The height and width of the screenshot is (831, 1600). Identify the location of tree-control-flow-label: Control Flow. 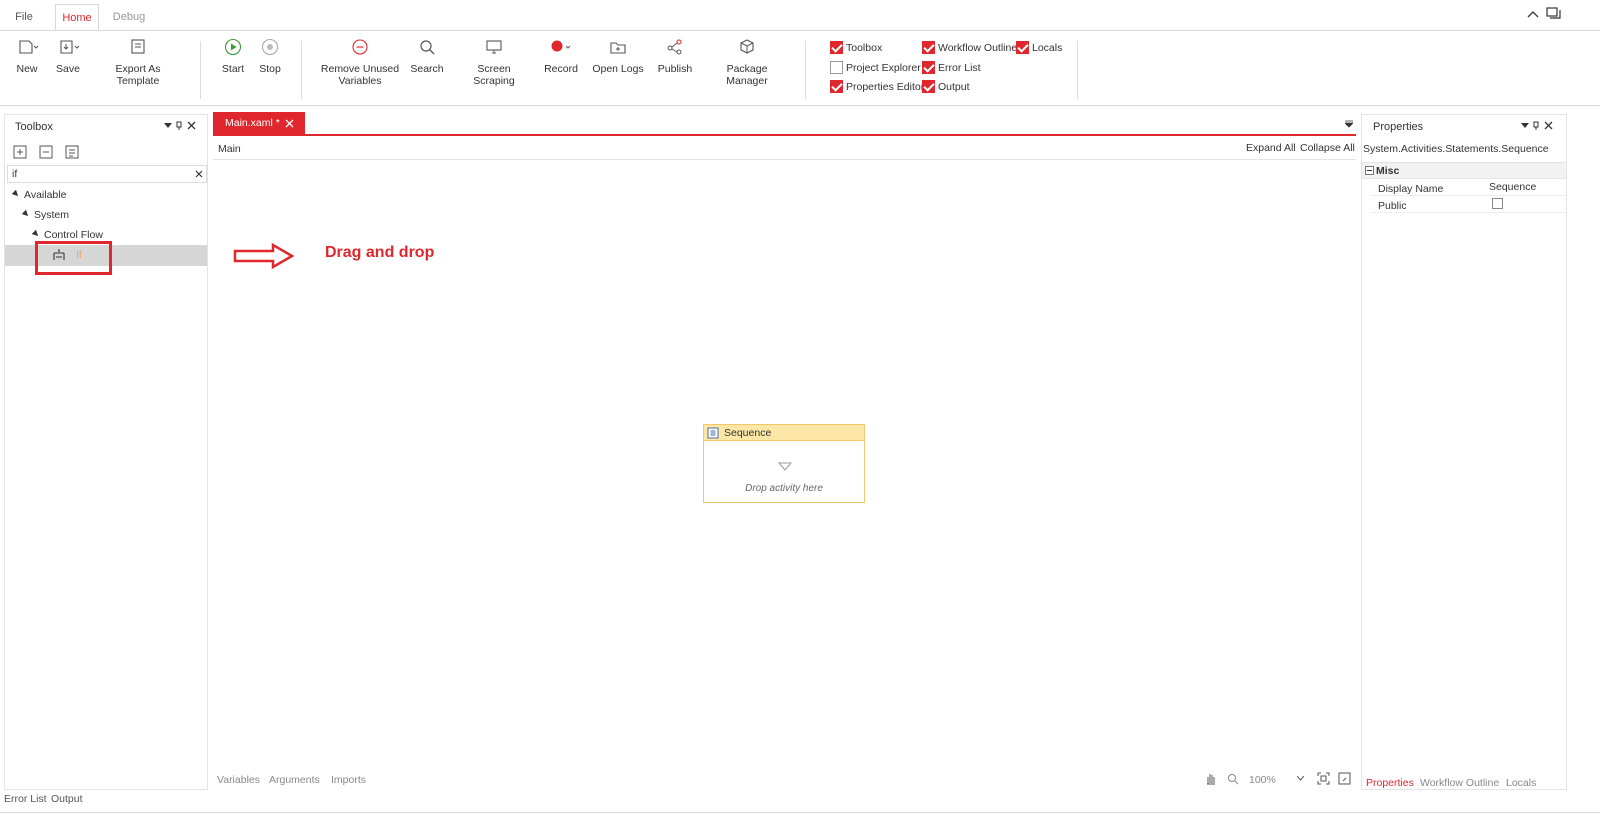
(73, 235).